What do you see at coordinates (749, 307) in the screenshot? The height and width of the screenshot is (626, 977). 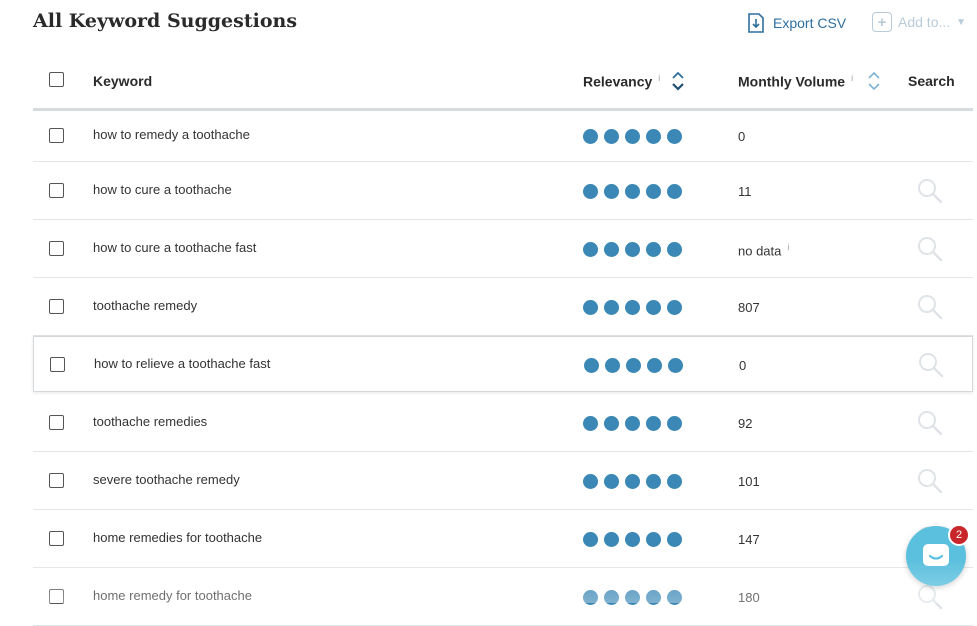 I see `monthly-volume-text: 807` at bounding box center [749, 307].